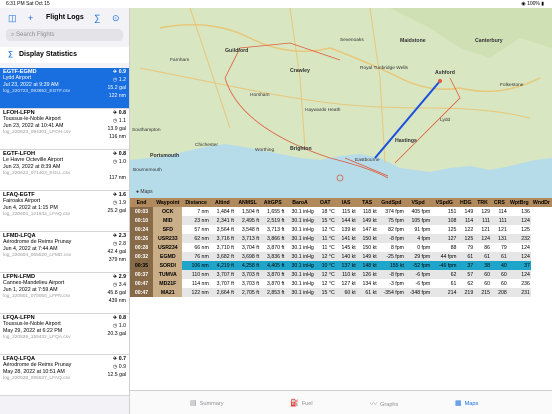 Image resolution: width=552 pixels, height=414 pixels. I want to click on tab-summary: ▤ Summary, so click(207, 403).